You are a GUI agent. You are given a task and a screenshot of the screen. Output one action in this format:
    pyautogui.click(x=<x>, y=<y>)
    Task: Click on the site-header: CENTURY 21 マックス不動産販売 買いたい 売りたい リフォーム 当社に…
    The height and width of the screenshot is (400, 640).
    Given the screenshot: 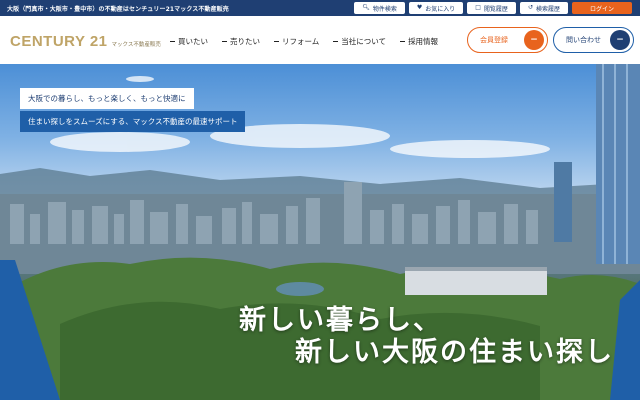 What is the action you would take?
    pyautogui.click(x=320, y=40)
    